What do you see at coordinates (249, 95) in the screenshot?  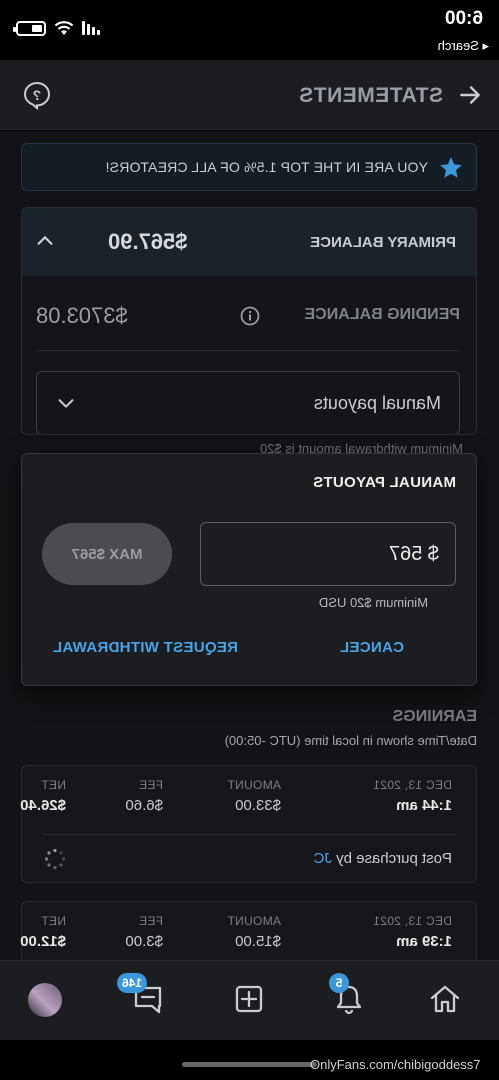 I see `top-header: STATEMENTS ?` at bounding box center [249, 95].